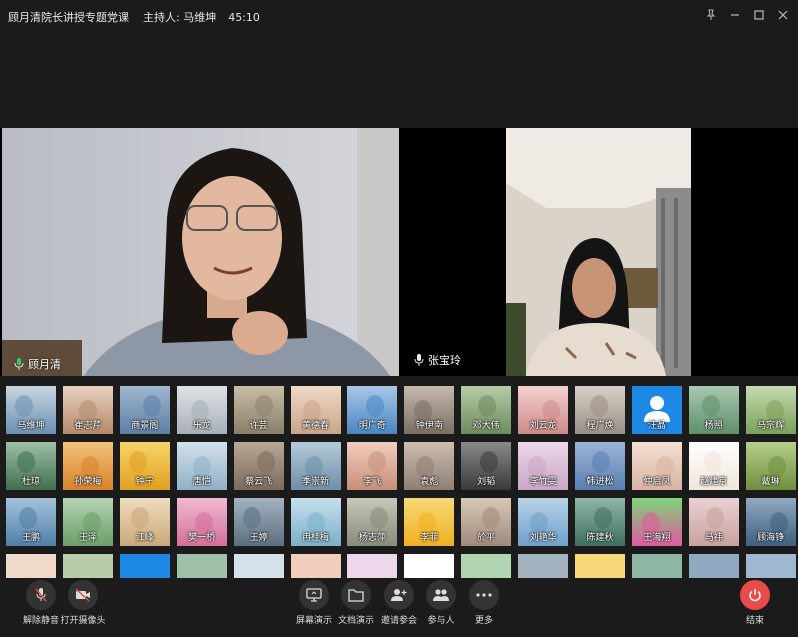  What do you see at coordinates (356, 595) in the screenshot?
I see `folder-icon` at bounding box center [356, 595].